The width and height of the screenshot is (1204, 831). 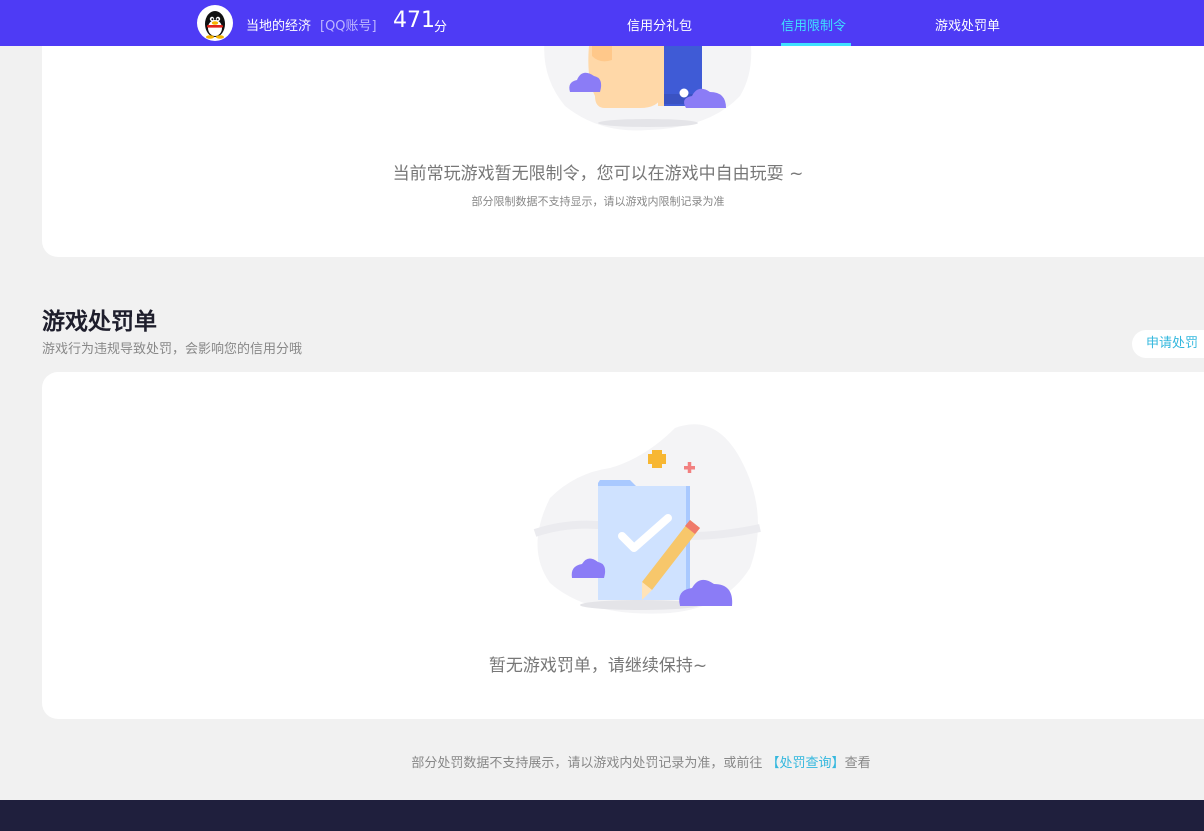 What do you see at coordinates (857, 763) in the screenshot?
I see `footer-note-suffix: 查看` at bounding box center [857, 763].